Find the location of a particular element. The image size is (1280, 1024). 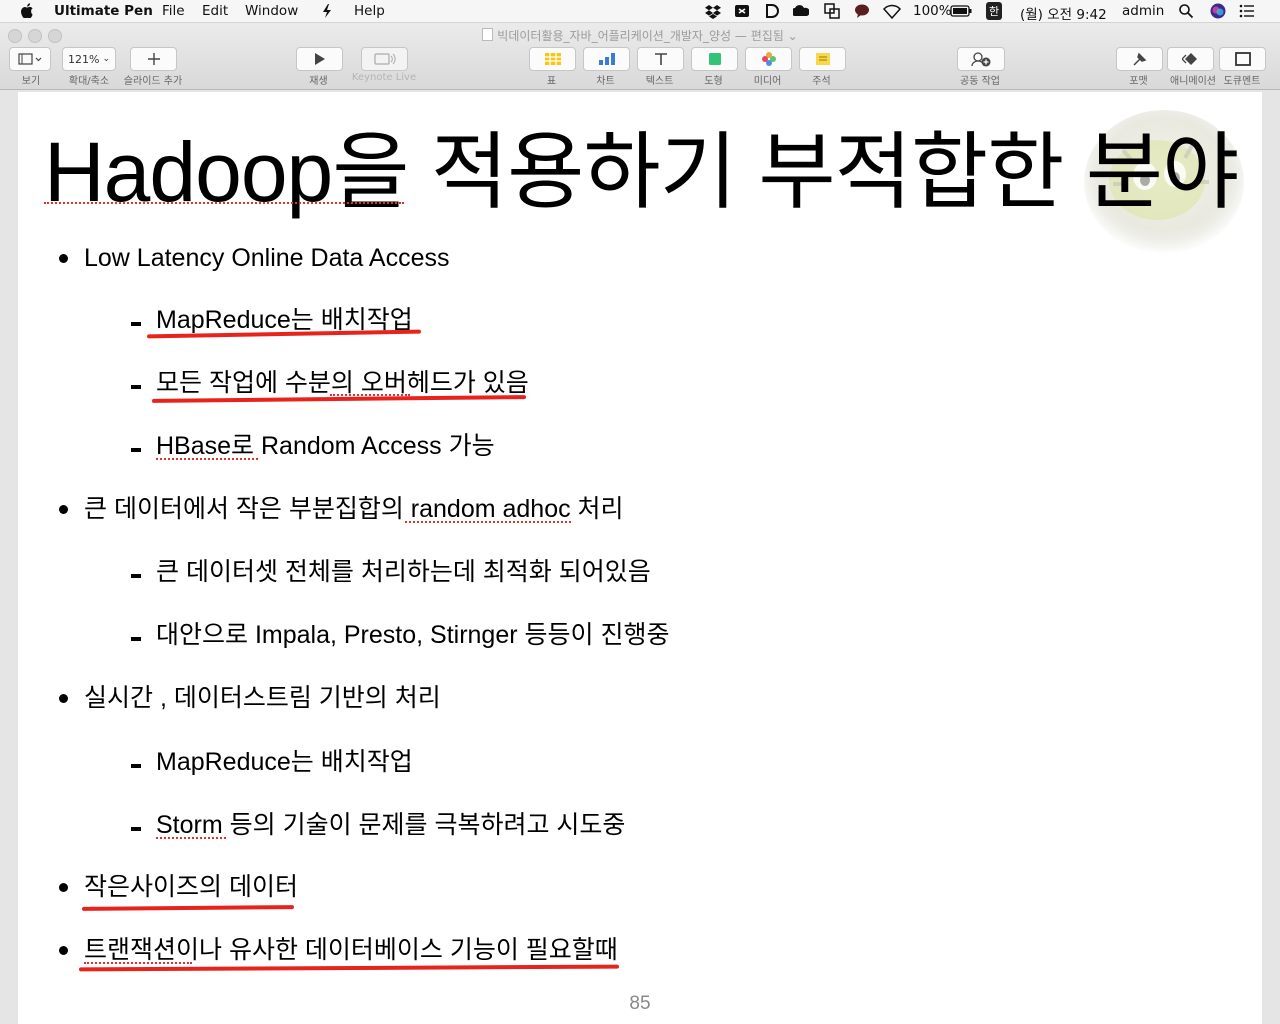

format-icon is located at coordinates (1139, 59).